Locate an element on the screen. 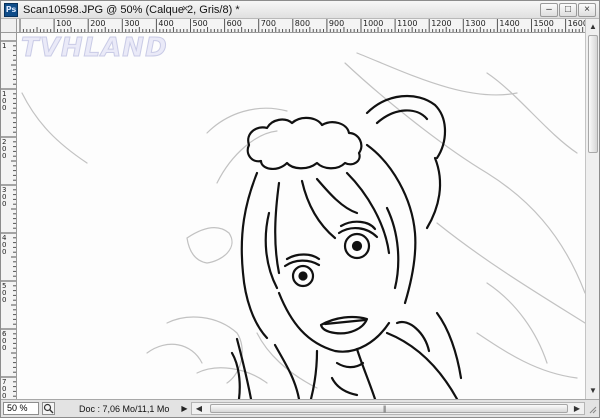  horizontal-scrollbar: ◀ ||| ▶ is located at coordinates (388, 408).